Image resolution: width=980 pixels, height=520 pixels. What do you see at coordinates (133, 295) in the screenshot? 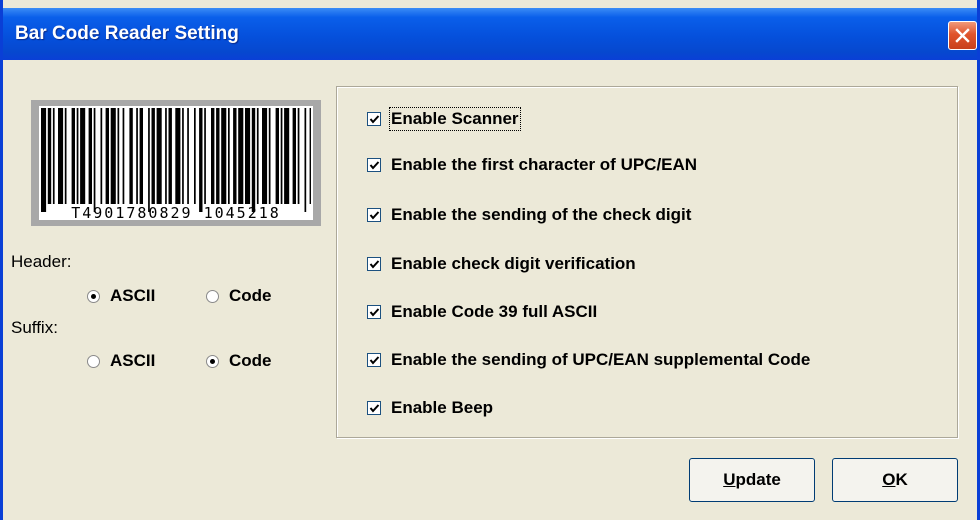
I see `header-ascii-label: ASCII` at bounding box center [133, 295].